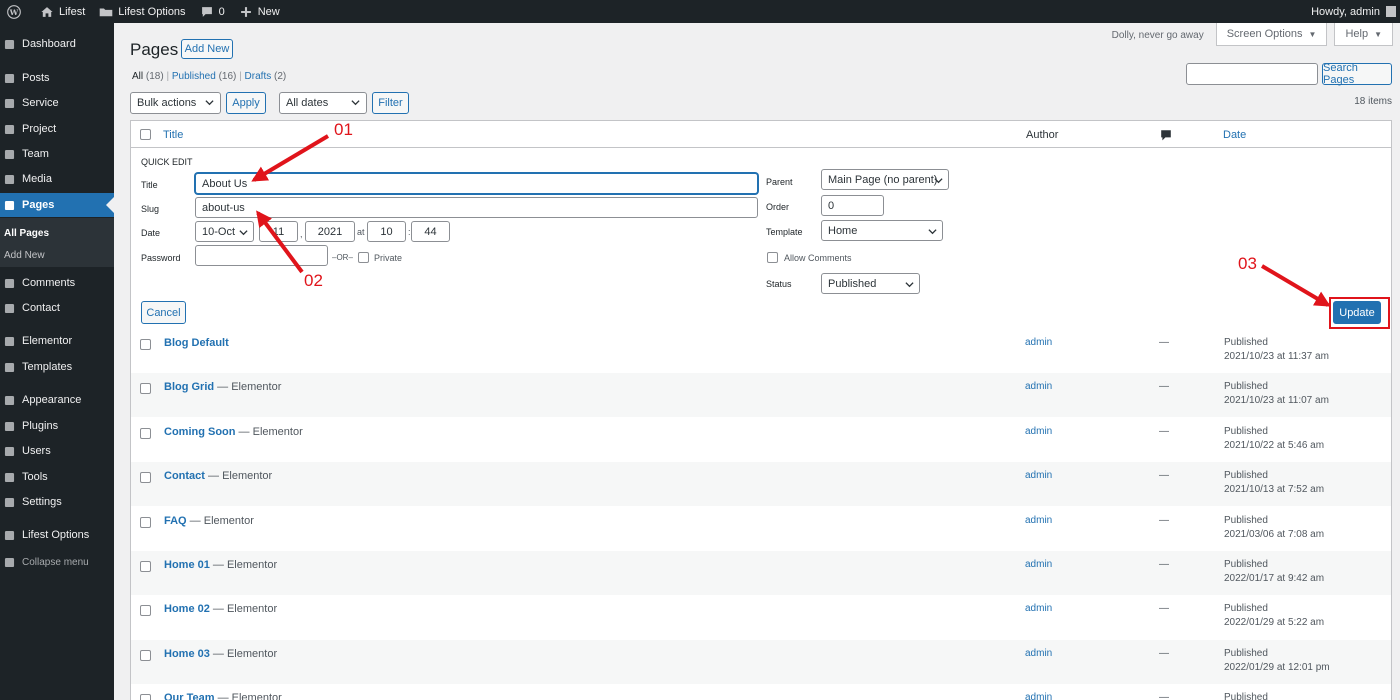 The image size is (1400, 700). Describe the element at coordinates (24, 255) in the screenshot. I see `submenu-add-new: Add New` at that location.